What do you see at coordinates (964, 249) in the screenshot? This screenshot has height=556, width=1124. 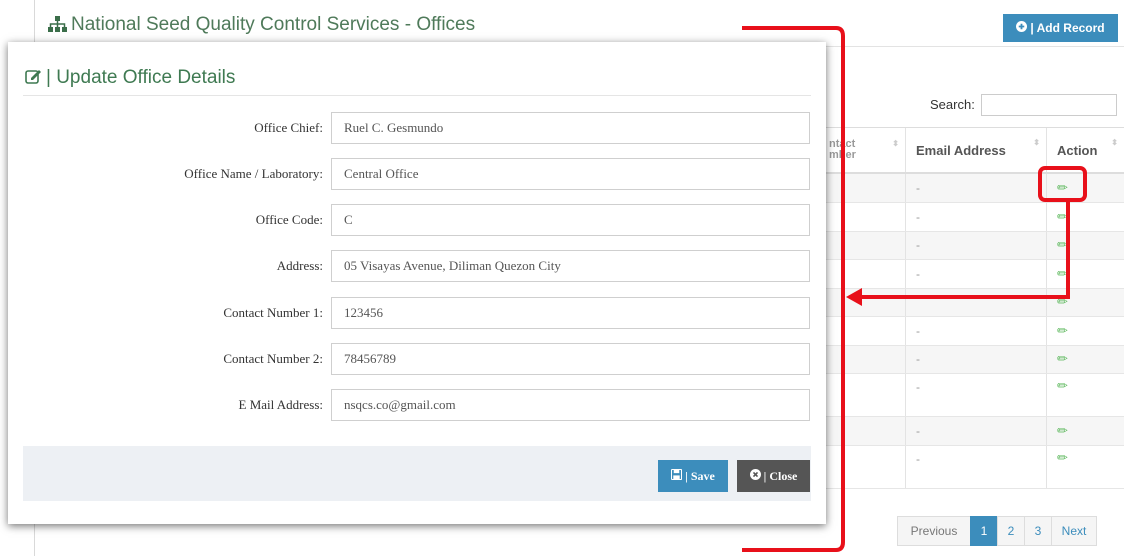 I see `annotation-arrow-line` at bounding box center [964, 249].